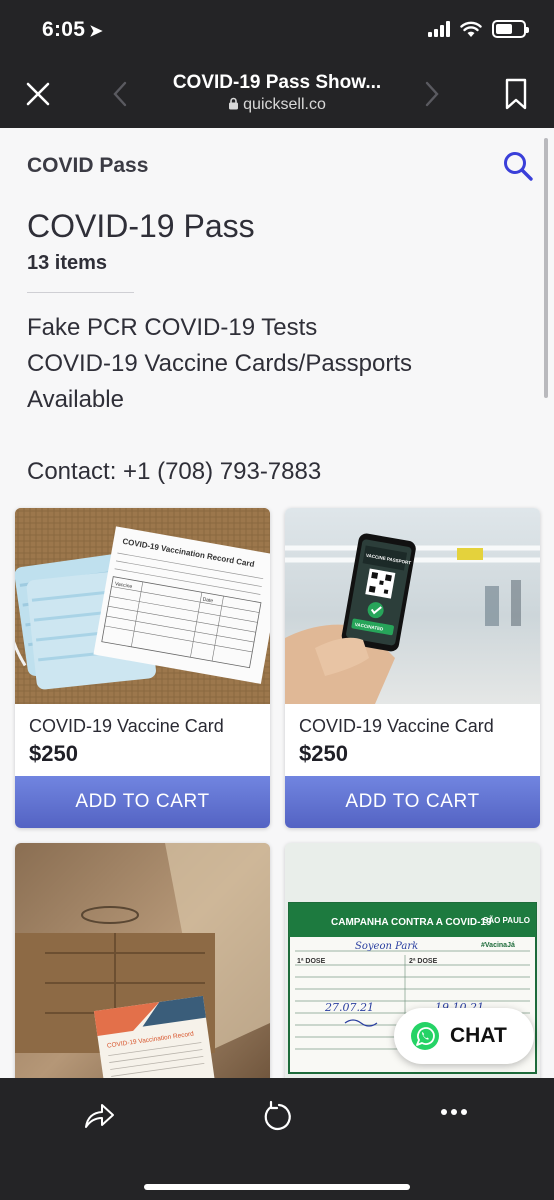  Describe the element at coordinates (75, 399) in the screenshot. I see `description-line: Available` at that location.